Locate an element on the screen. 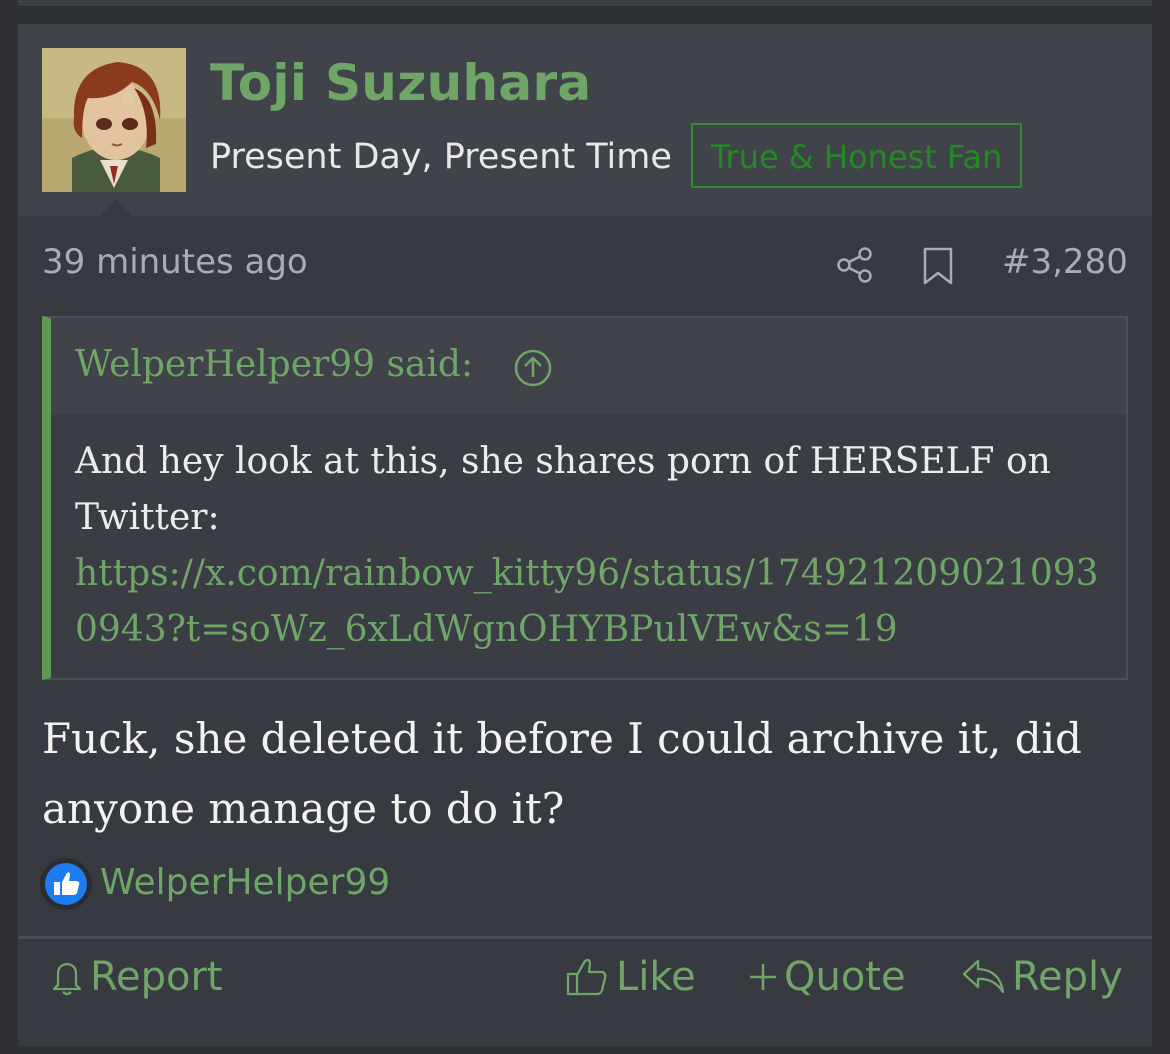  user-banner: True & Honest Fan is located at coordinates (856, 155).